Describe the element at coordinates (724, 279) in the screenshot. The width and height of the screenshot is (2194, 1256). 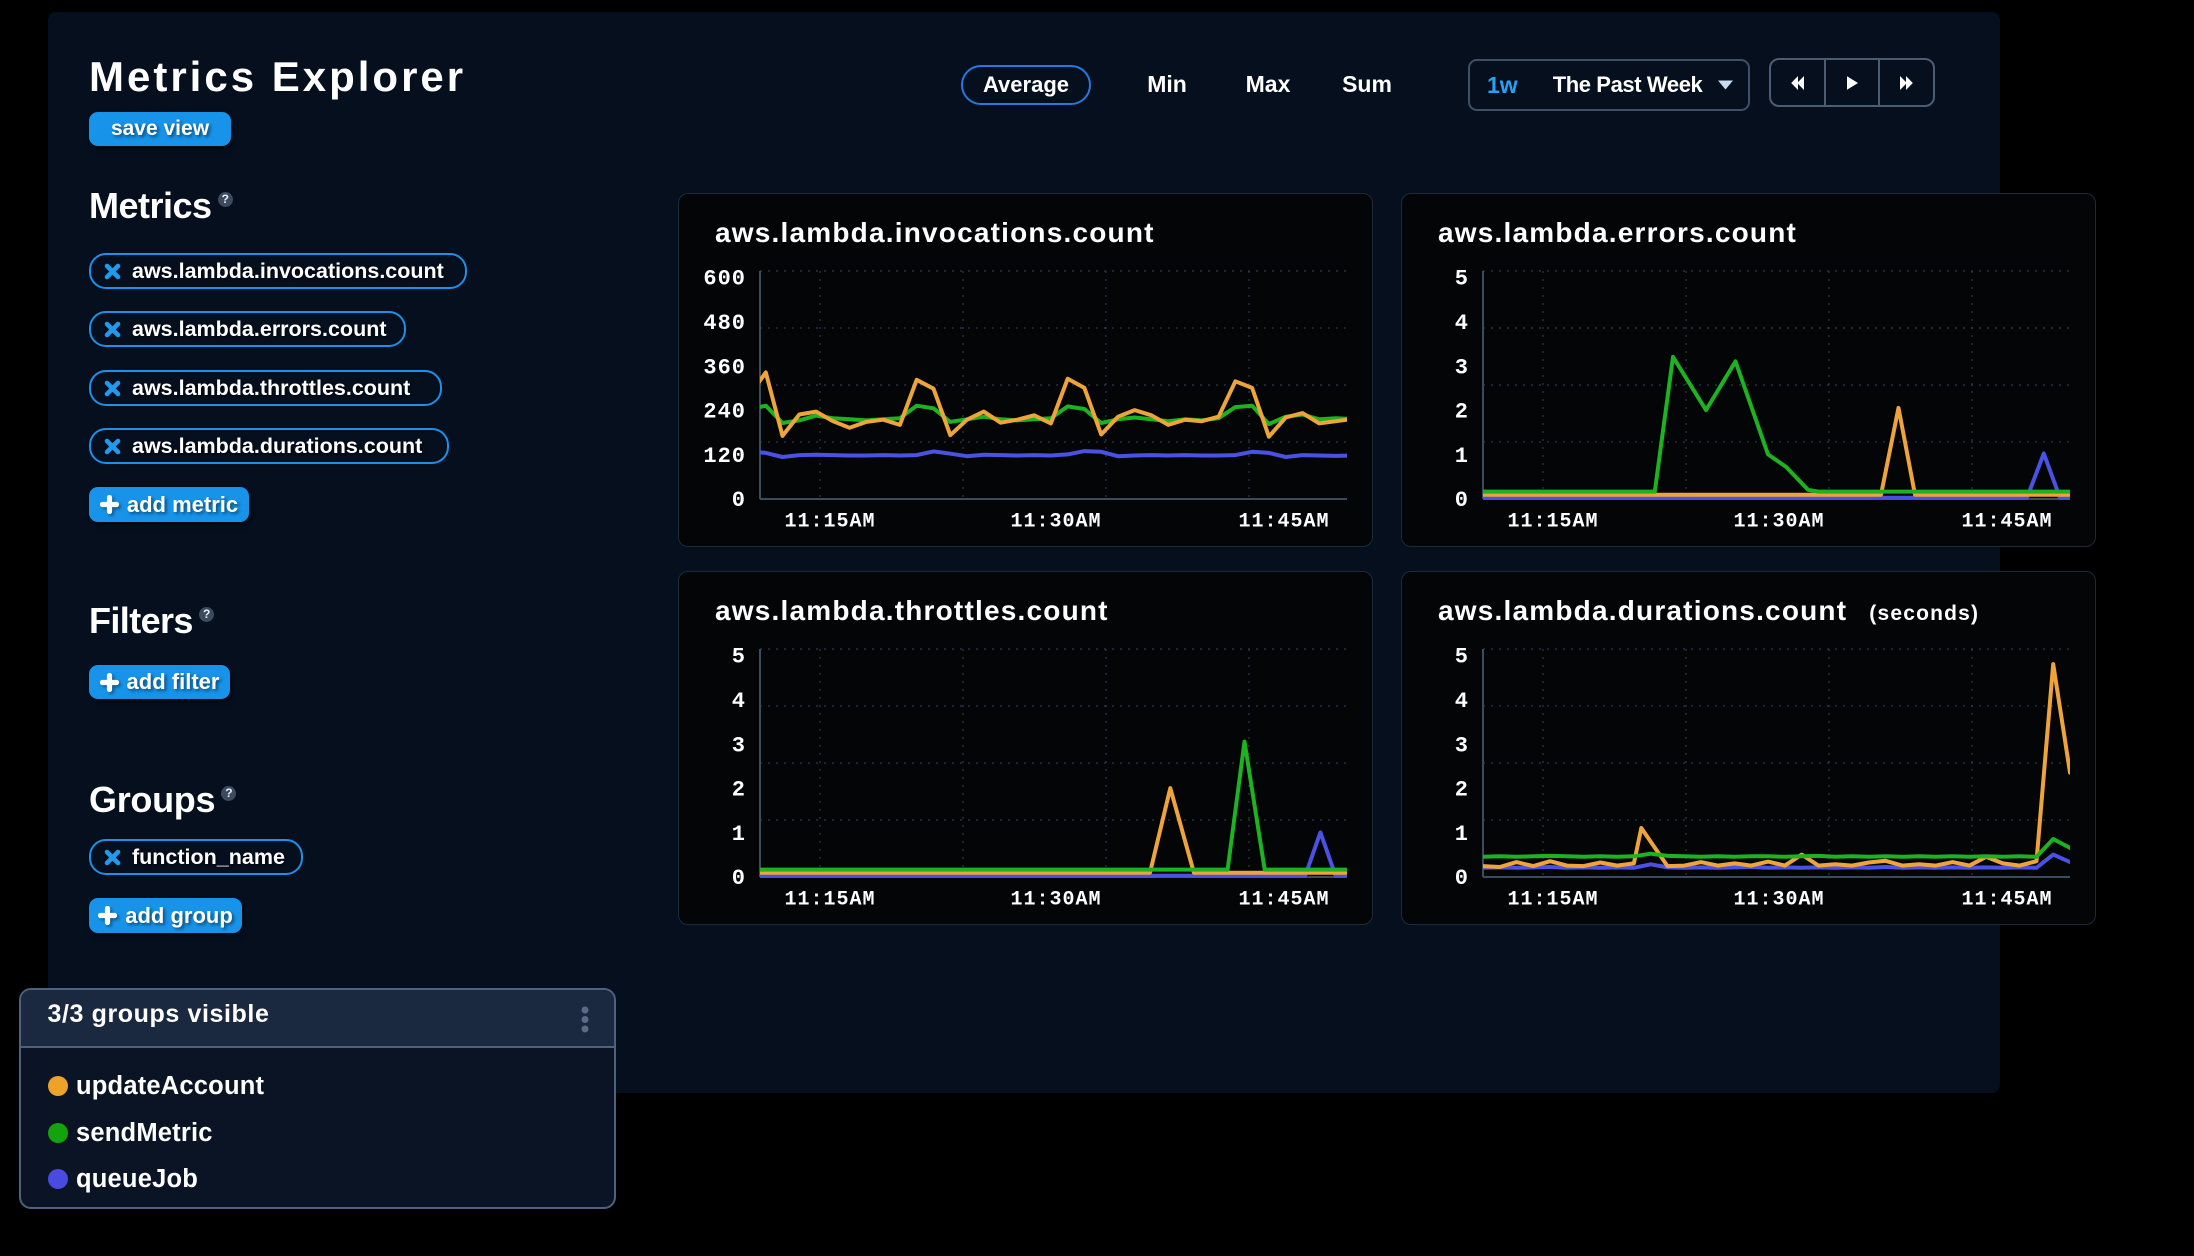
I see `svg-text: 600` at that location.